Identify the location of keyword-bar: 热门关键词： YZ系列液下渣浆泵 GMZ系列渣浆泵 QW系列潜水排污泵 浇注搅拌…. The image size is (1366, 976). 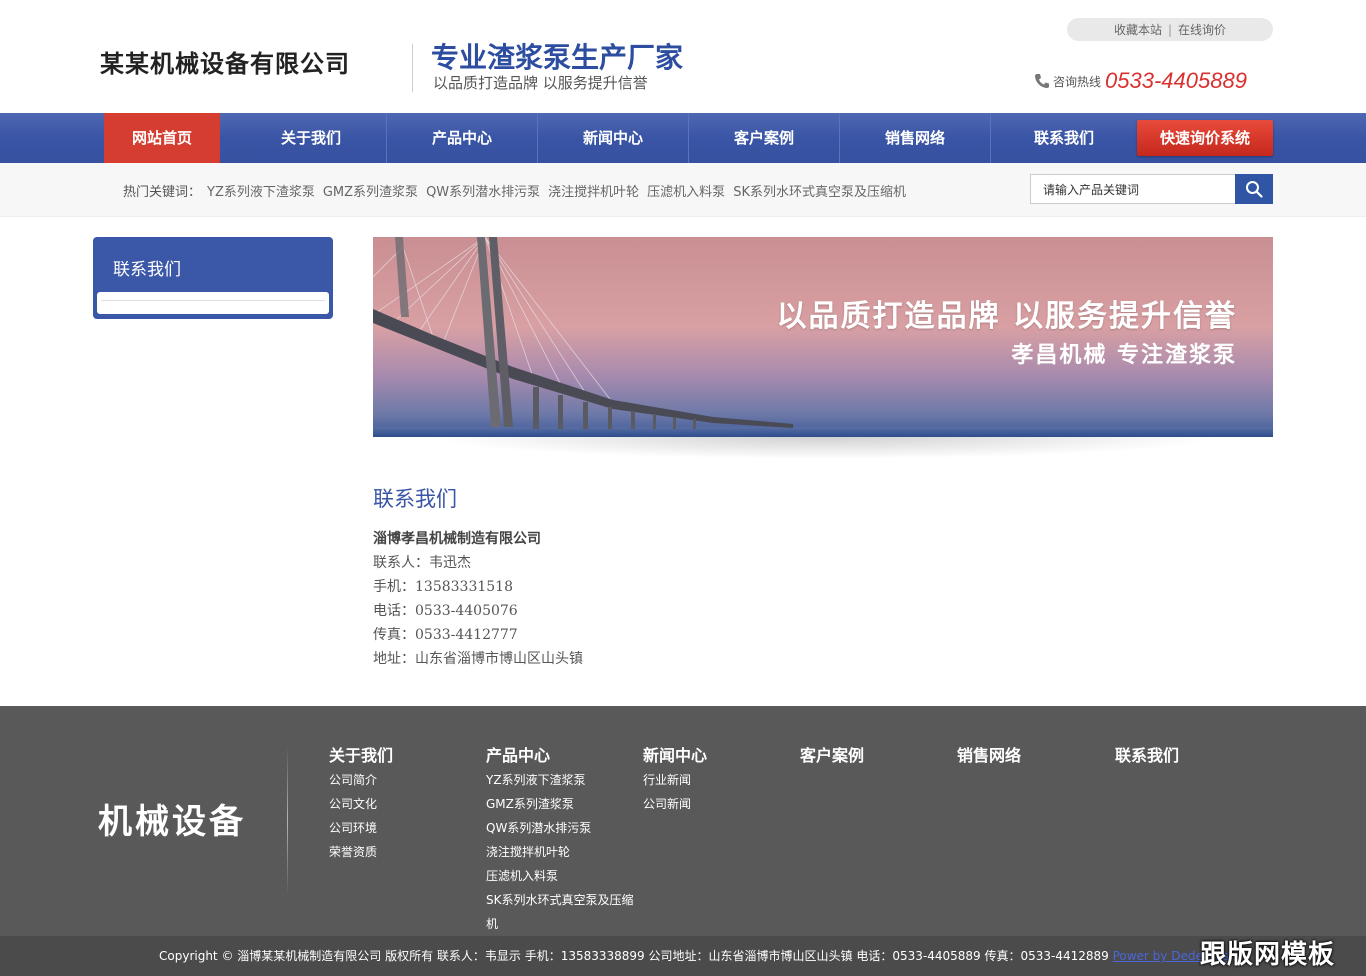
(683, 190).